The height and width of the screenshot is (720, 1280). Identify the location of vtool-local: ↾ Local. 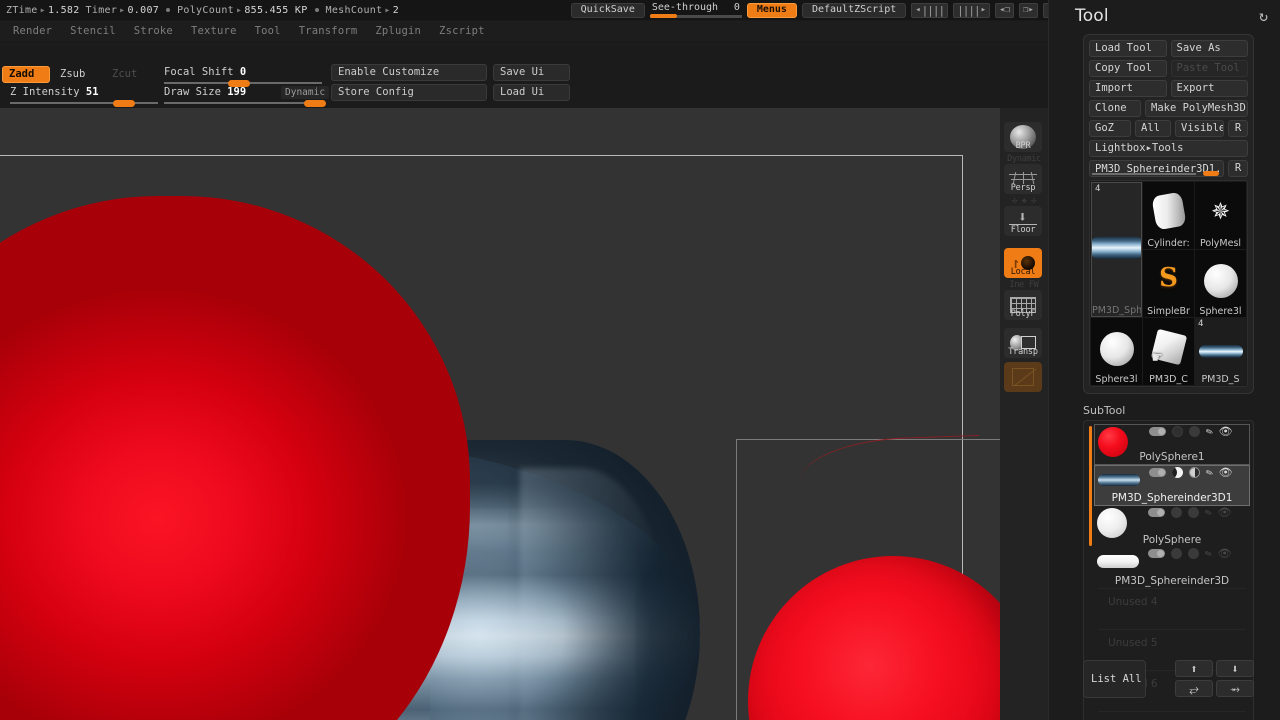
(1024, 258).